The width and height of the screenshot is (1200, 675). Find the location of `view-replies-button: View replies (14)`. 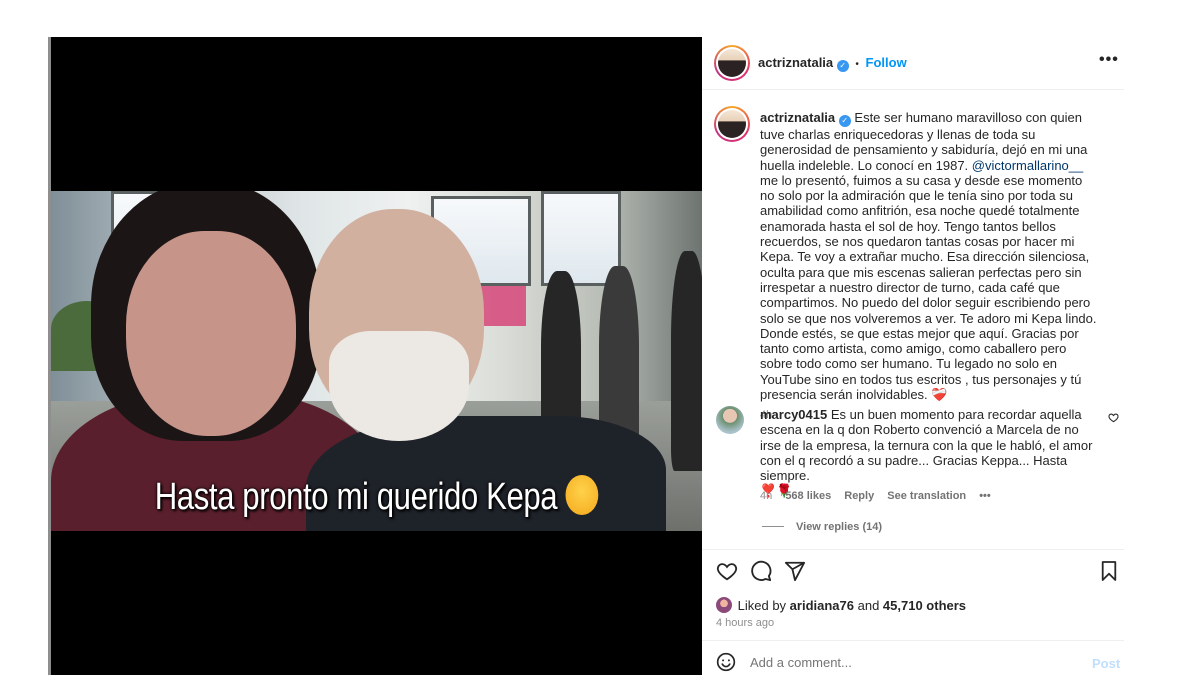

view-replies-button: View replies (14) is located at coordinates (822, 527).